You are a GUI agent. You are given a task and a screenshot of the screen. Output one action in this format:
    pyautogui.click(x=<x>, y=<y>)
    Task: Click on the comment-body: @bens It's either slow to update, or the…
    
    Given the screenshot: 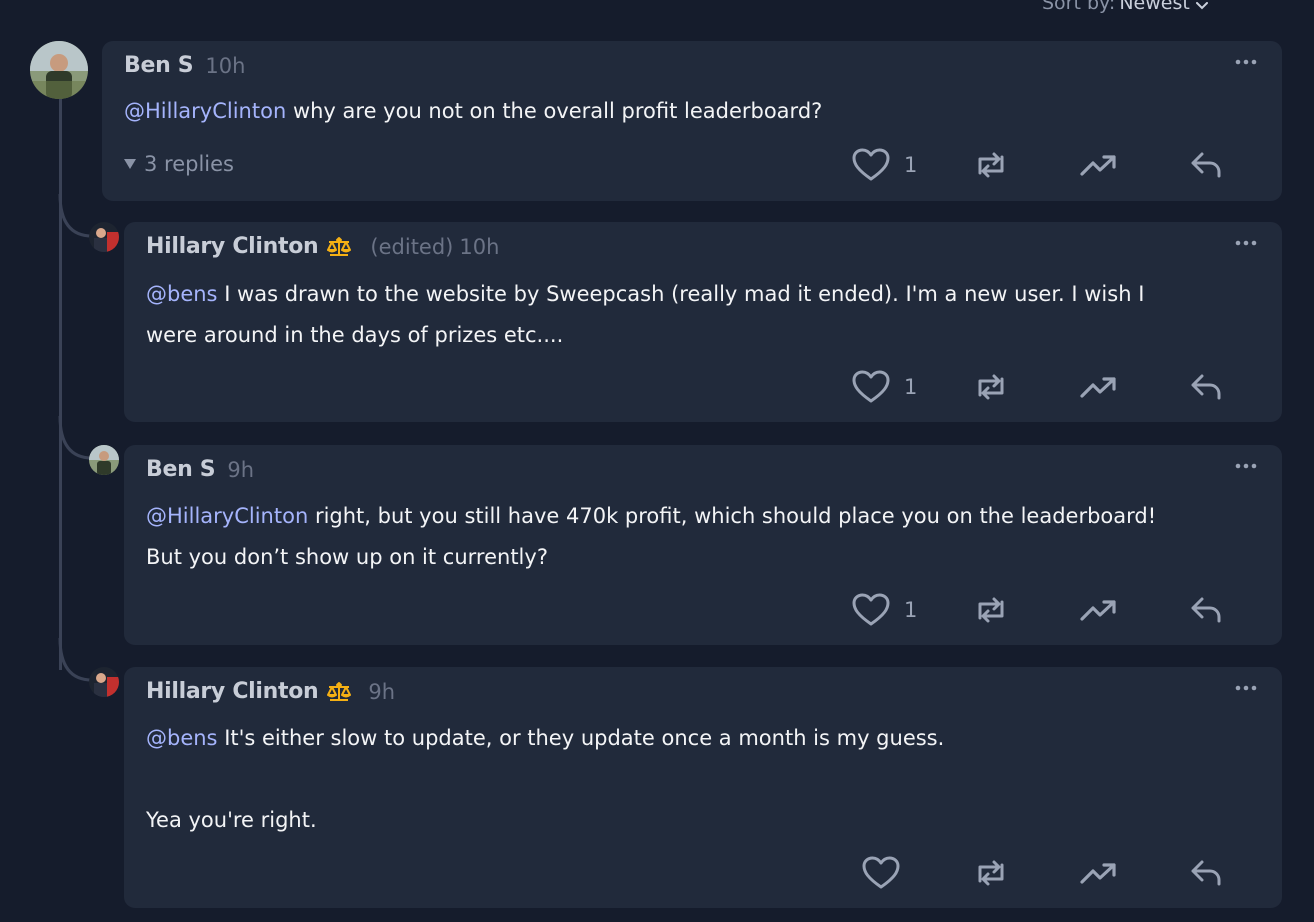 What is the action you would take?
    pyautogui.click(x=545, y=779)
    